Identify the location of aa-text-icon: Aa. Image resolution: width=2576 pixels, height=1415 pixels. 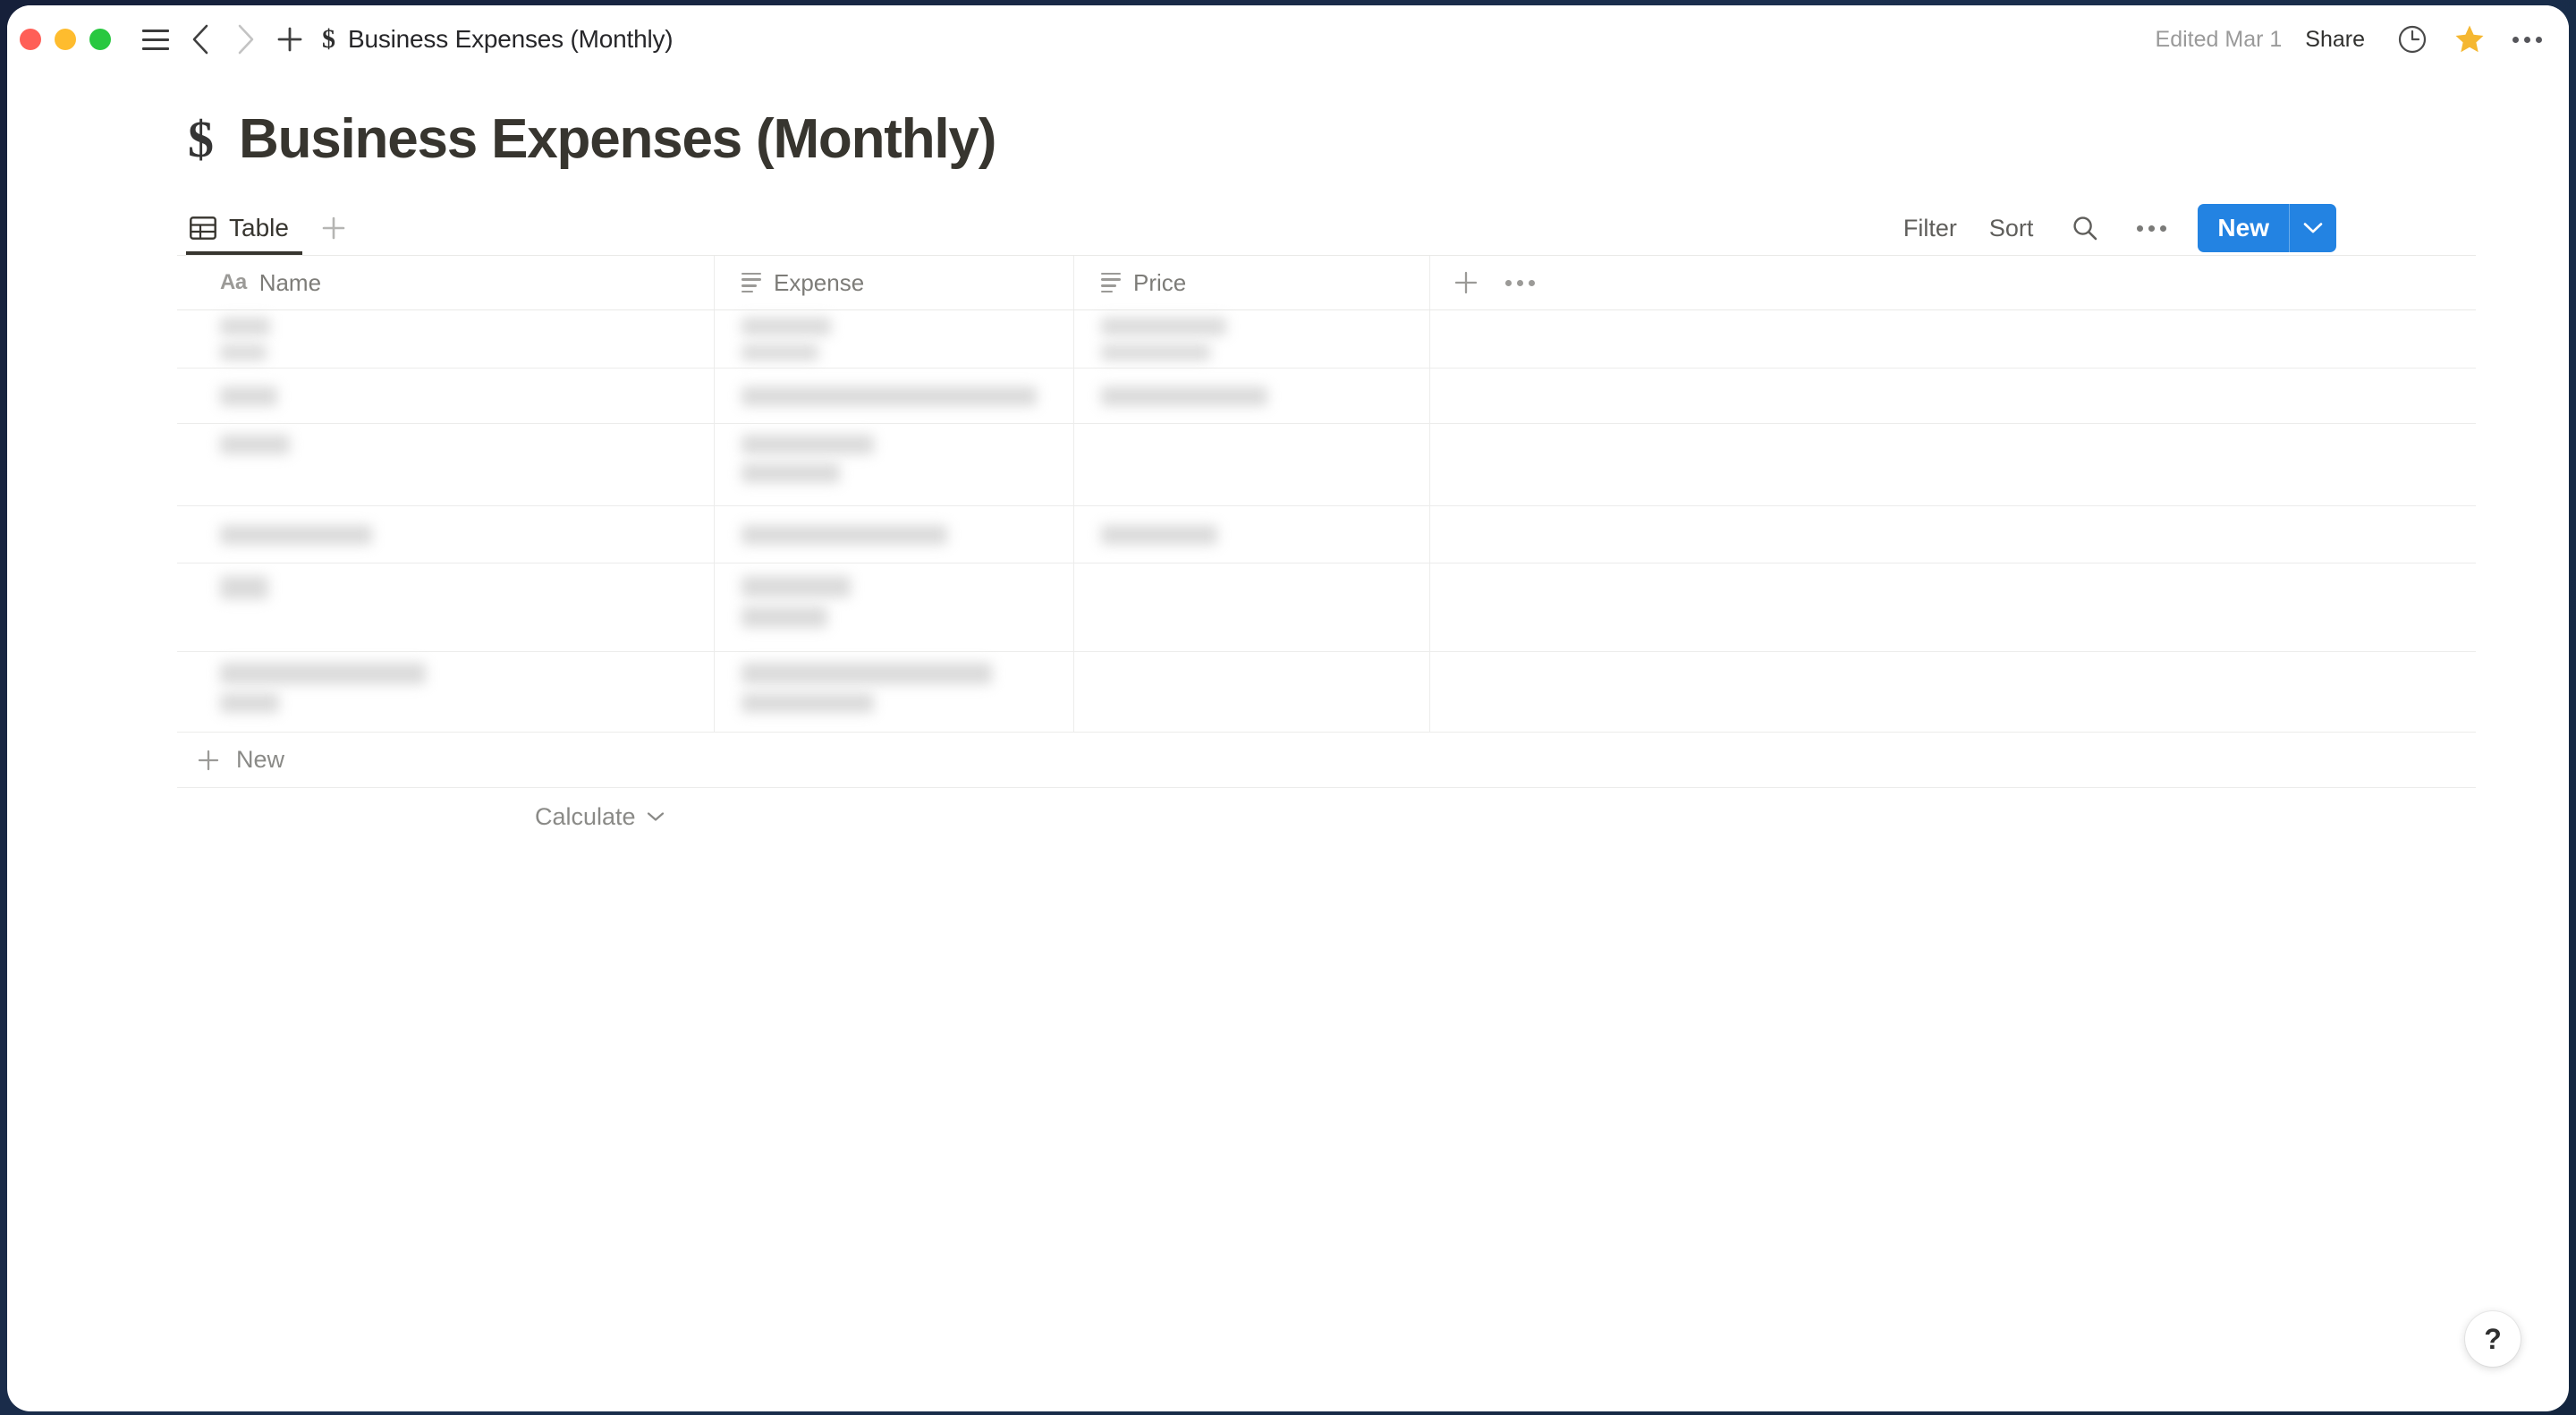
(233, 282).